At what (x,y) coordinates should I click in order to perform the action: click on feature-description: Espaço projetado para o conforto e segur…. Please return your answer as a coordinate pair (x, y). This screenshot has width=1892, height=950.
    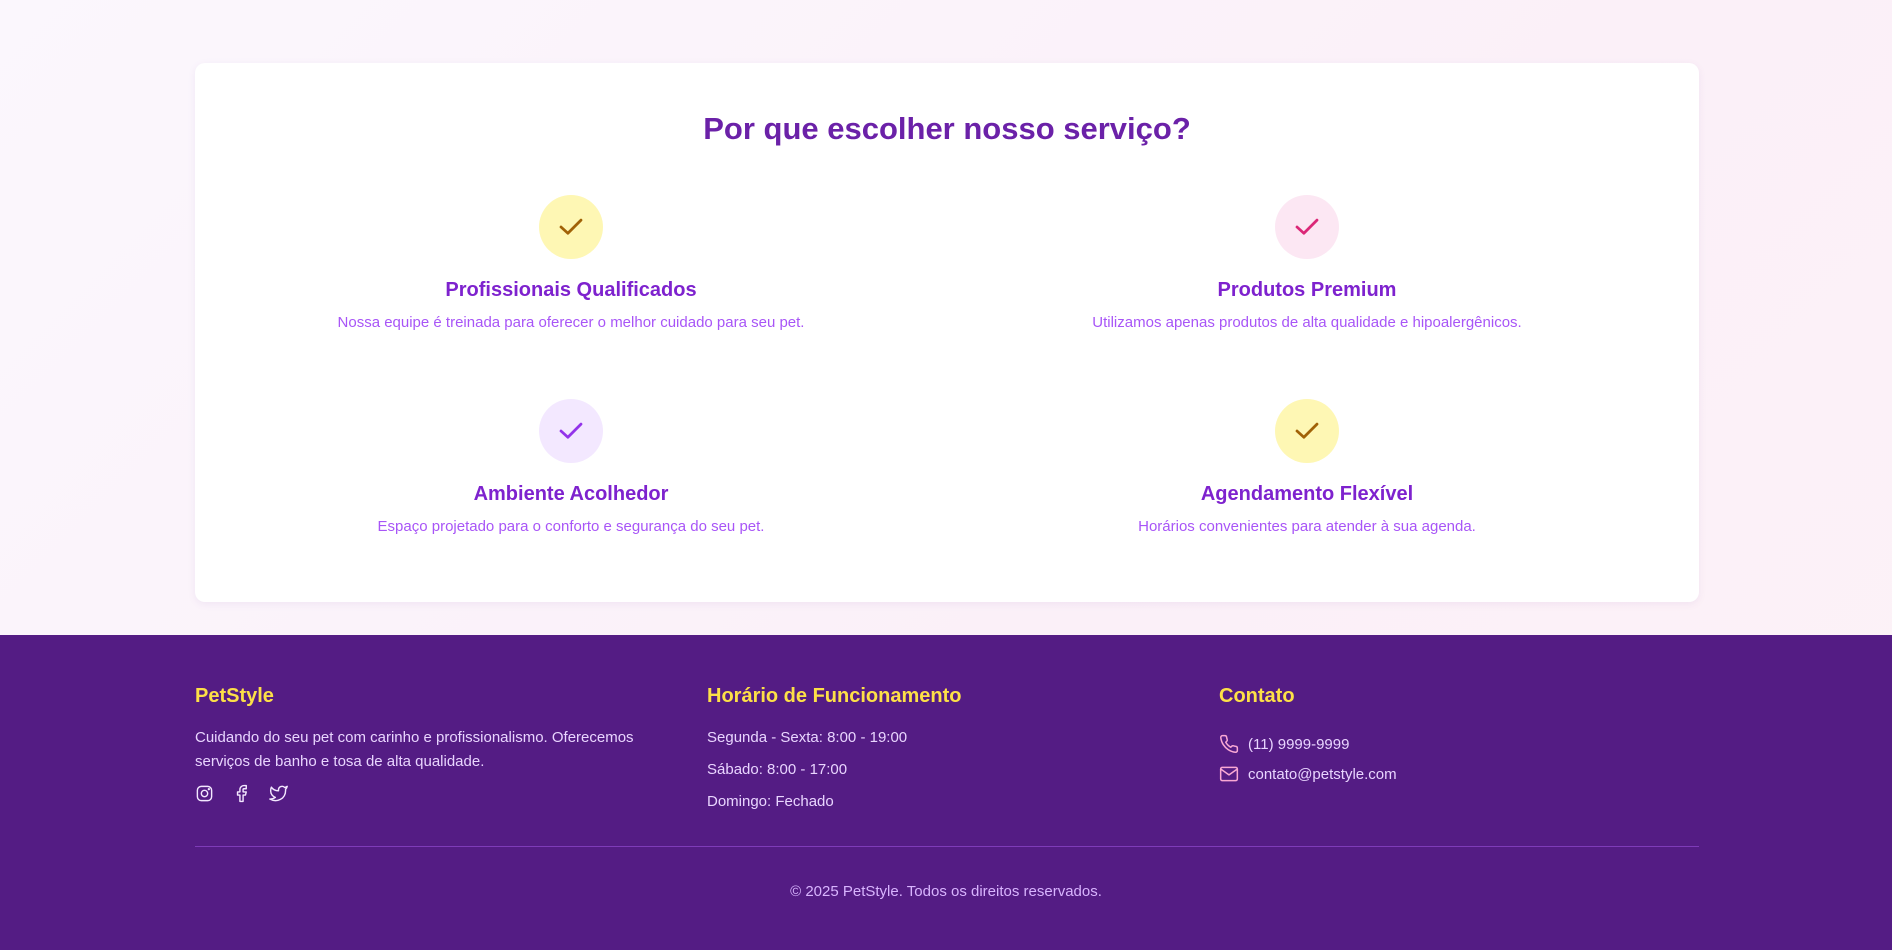
    Looking at the image, I should click on (571, 526).